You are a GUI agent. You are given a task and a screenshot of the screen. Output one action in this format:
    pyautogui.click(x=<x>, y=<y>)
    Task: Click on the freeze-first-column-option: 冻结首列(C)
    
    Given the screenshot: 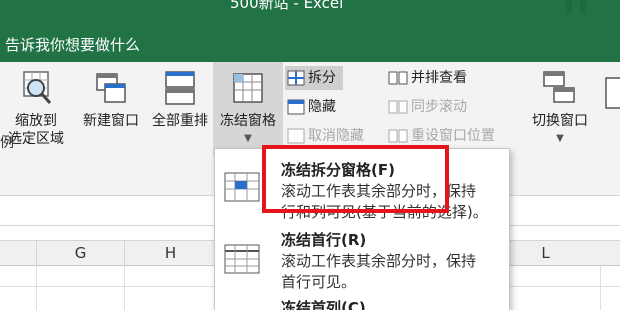 What is the action you would take?
    pyautogui.click(x=362, y=303)
    